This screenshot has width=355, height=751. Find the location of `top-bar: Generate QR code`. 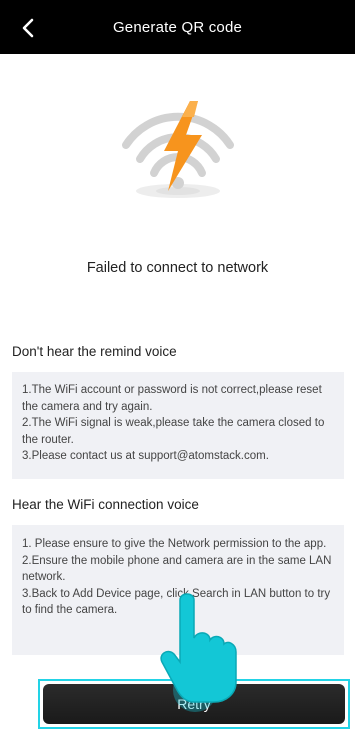

top-bar: Generate QR code is located at coordinates (177, 27).